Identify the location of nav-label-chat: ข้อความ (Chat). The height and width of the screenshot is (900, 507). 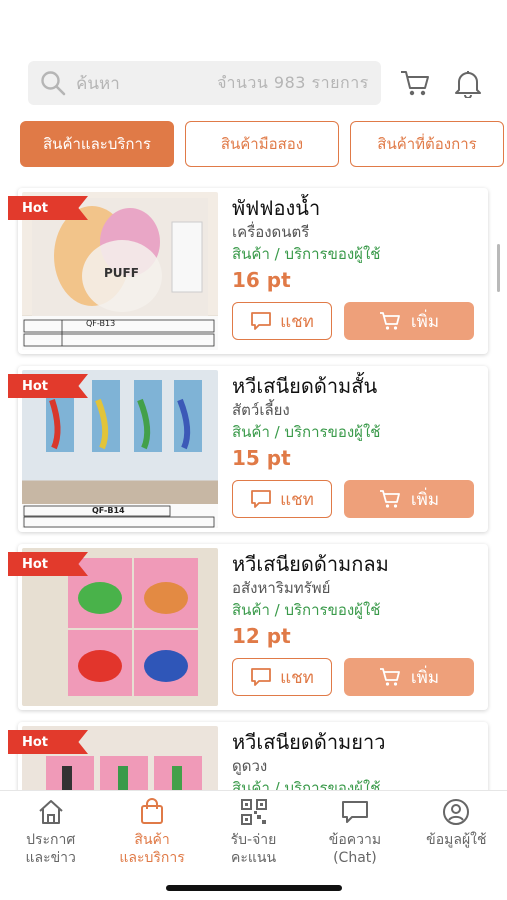
(355, 849).